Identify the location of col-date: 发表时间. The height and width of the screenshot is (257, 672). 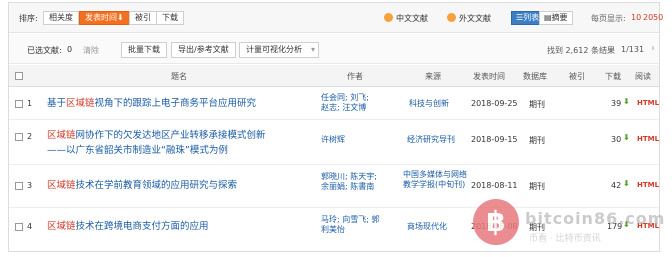
(489, 76).